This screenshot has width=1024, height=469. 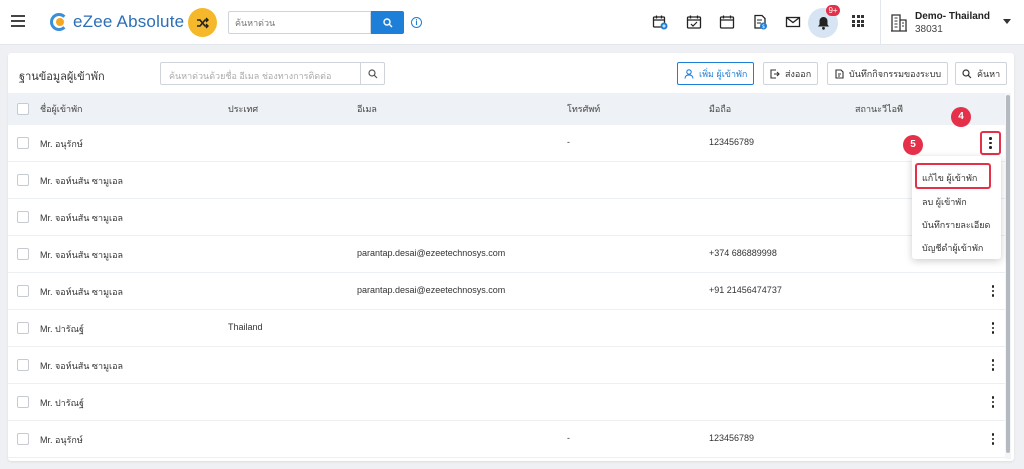 What do you see at coordinates (508, 328) in the screenshot?
I see `table-row: Mr. ปารัณฐ์ Thailand` at bounding box center [508, 328].